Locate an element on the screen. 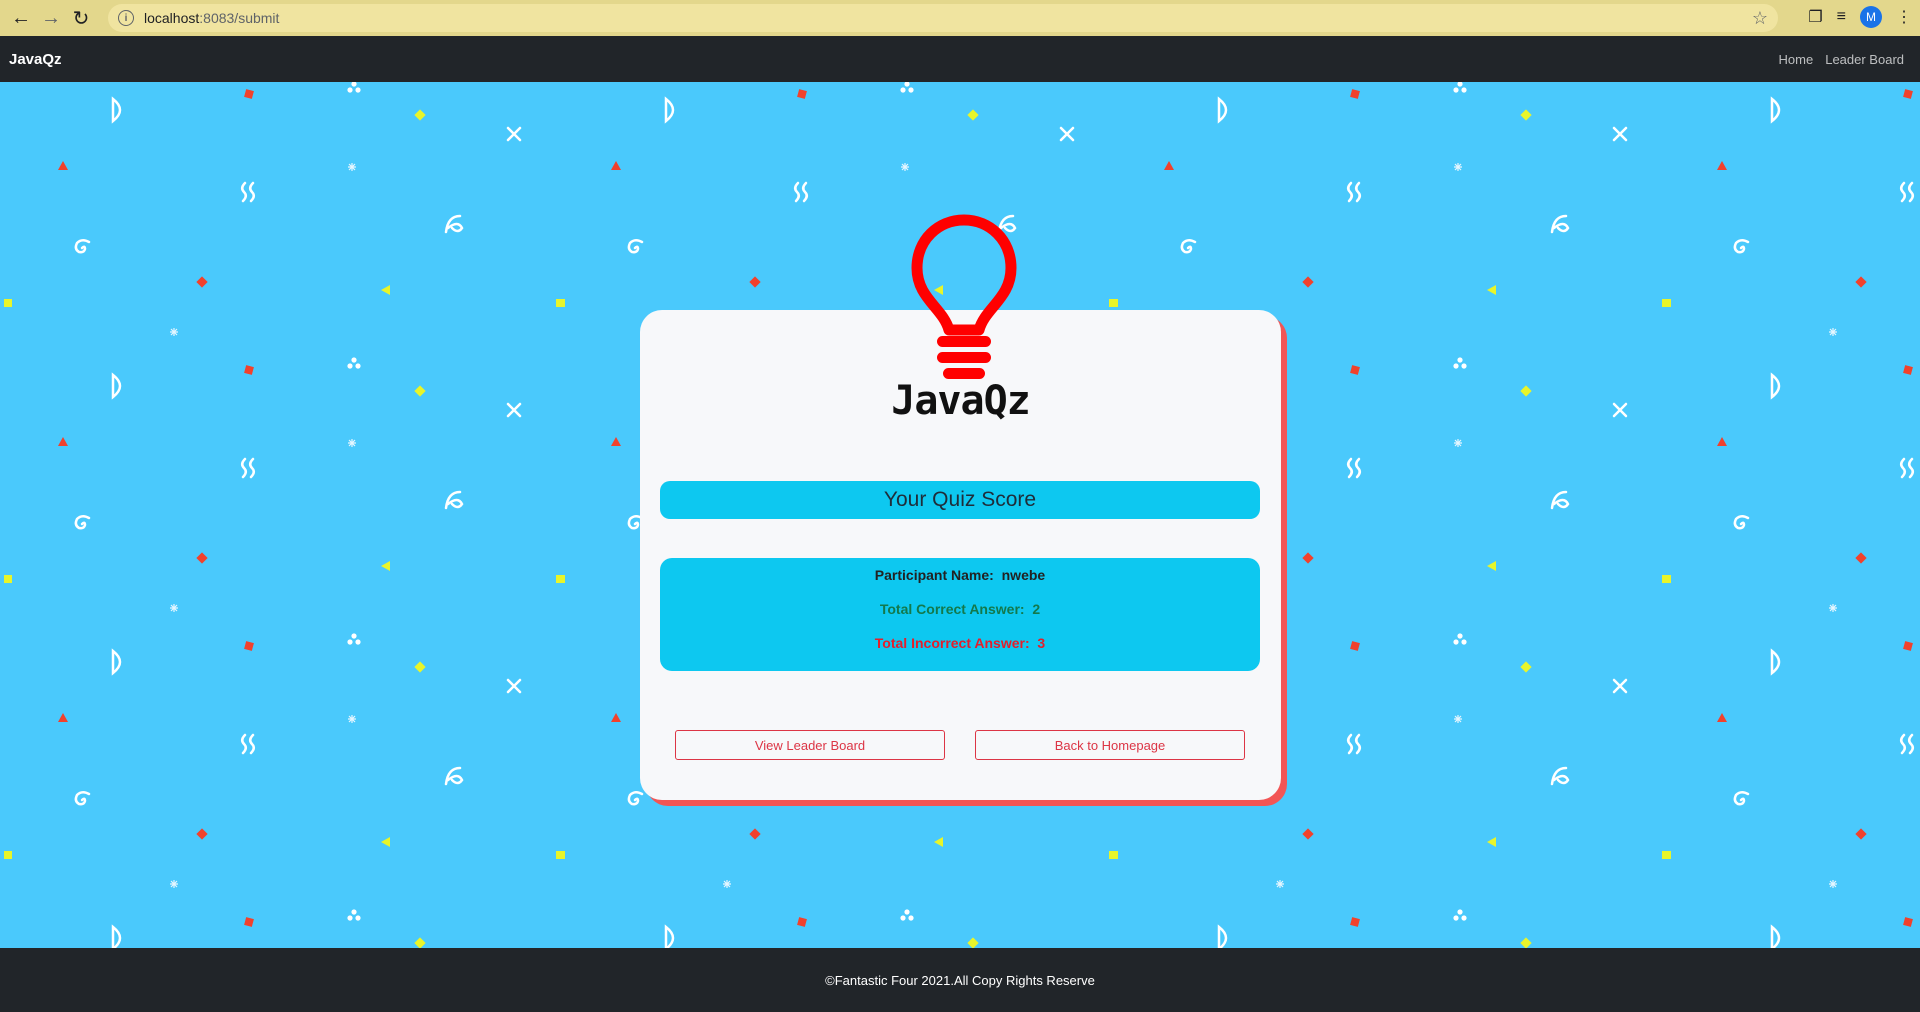 The width and height of the screenshot is (1920, 1012). extension-area: ❐ ≡ M ⋮ is located at coordinates (1860, 17).